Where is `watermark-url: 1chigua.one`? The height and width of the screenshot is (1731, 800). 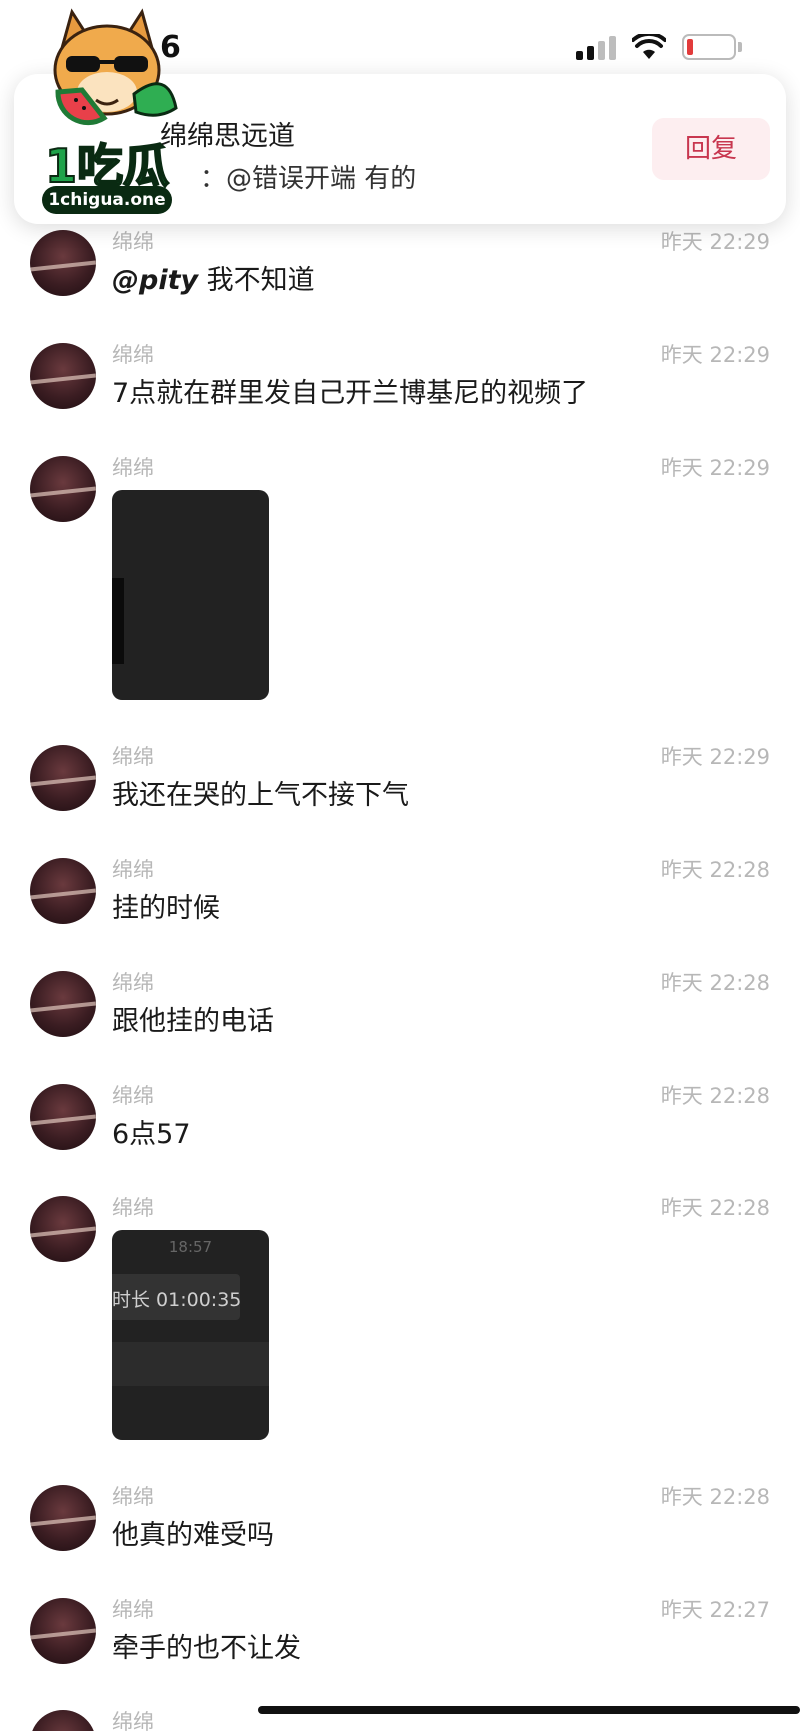 watermark-url: 1chigua.one is located at coordinates (107, 200).